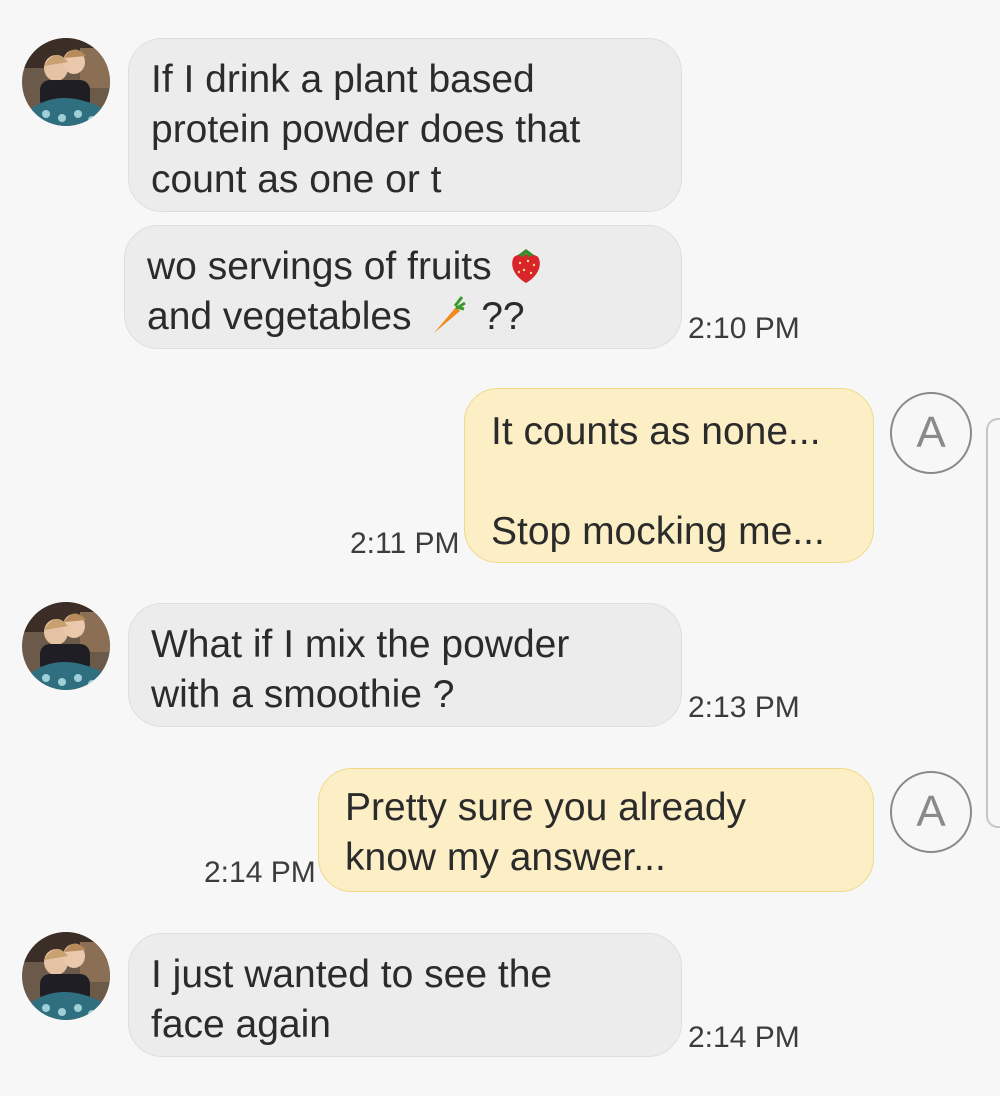 The image size is (1000, 1096). I want to click on incoming-message-bubble: wo servings of fruits and vegetables ??, so click(403, 287).